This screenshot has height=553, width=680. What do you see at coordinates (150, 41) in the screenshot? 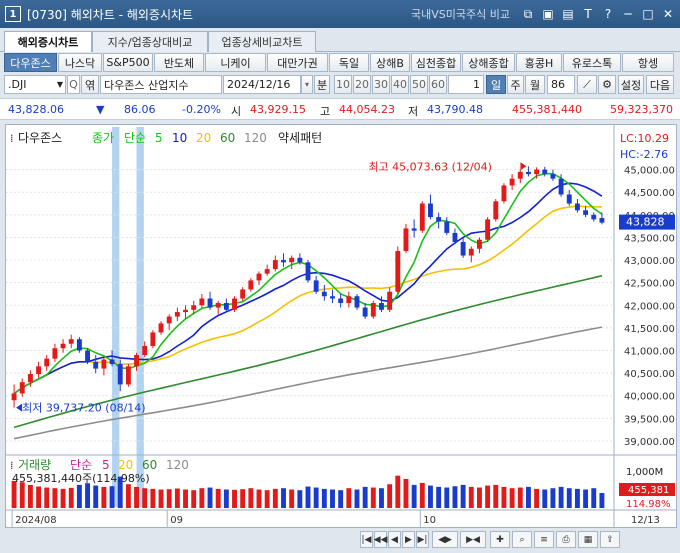
I see `tab-index-compare: 지수/업종상대비교` at bounding box center [150, 41].